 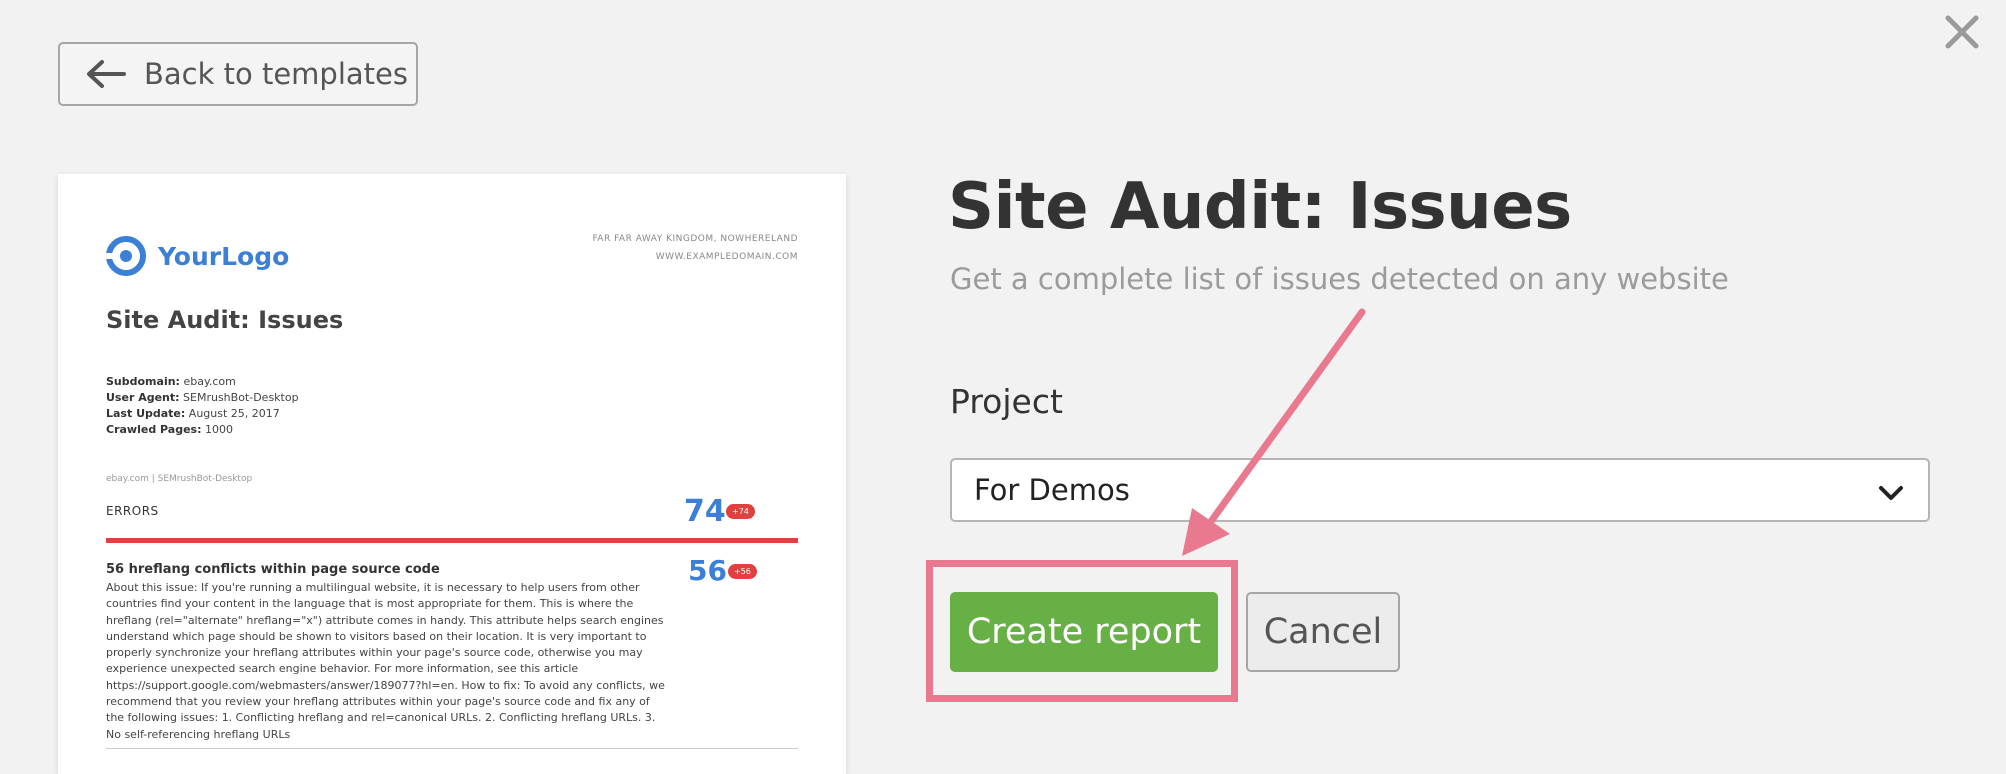 I want to click on preview-errors-label: ERRORS, so click(x=132, y=511).